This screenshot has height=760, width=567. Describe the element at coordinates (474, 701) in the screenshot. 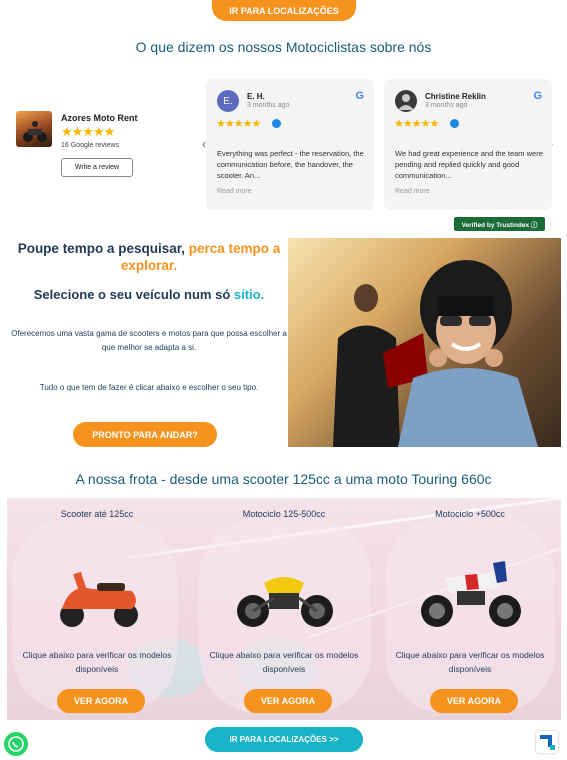

I see `view-motorcycles-500-plus-button: VER AGORA` at that location.